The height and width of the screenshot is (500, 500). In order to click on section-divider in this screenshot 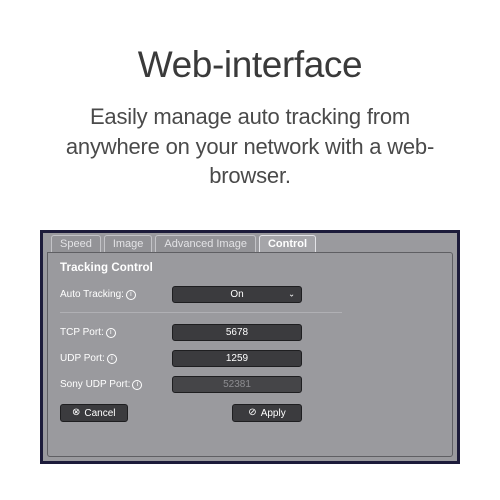, I will do `click(201, 312)`.